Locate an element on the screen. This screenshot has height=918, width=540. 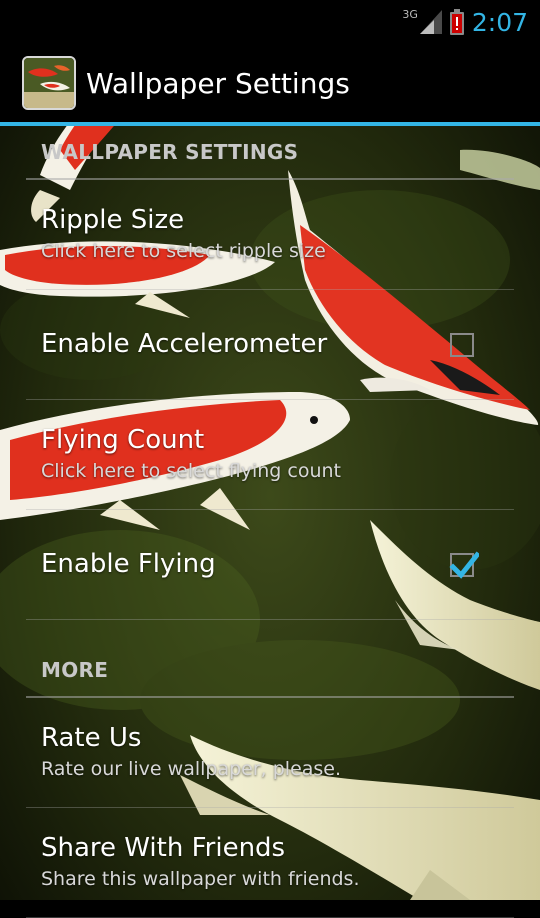
pref-summary: Rate our live wallpaper, please. is located at coordinates (191, 768).